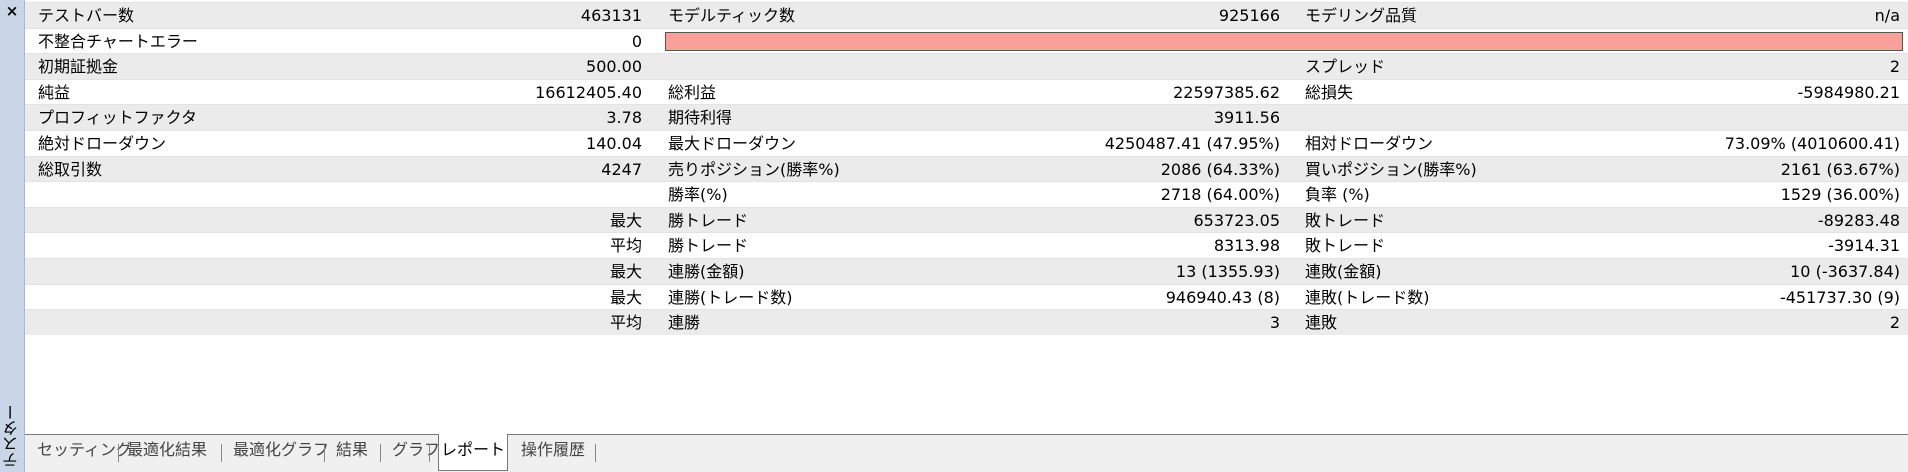  Describe the element at coordinates (12, 11) in the screenshot. I see `close-icon: ×` at that location.